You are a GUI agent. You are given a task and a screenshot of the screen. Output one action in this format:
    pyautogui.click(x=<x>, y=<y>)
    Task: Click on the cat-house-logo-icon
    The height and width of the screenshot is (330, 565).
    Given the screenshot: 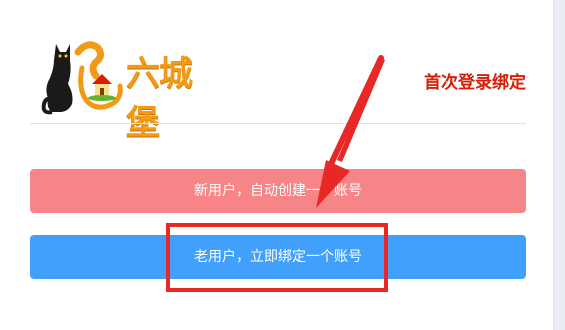 What is the action you would take?
    pyautogui.click(x=82, y=78)
    